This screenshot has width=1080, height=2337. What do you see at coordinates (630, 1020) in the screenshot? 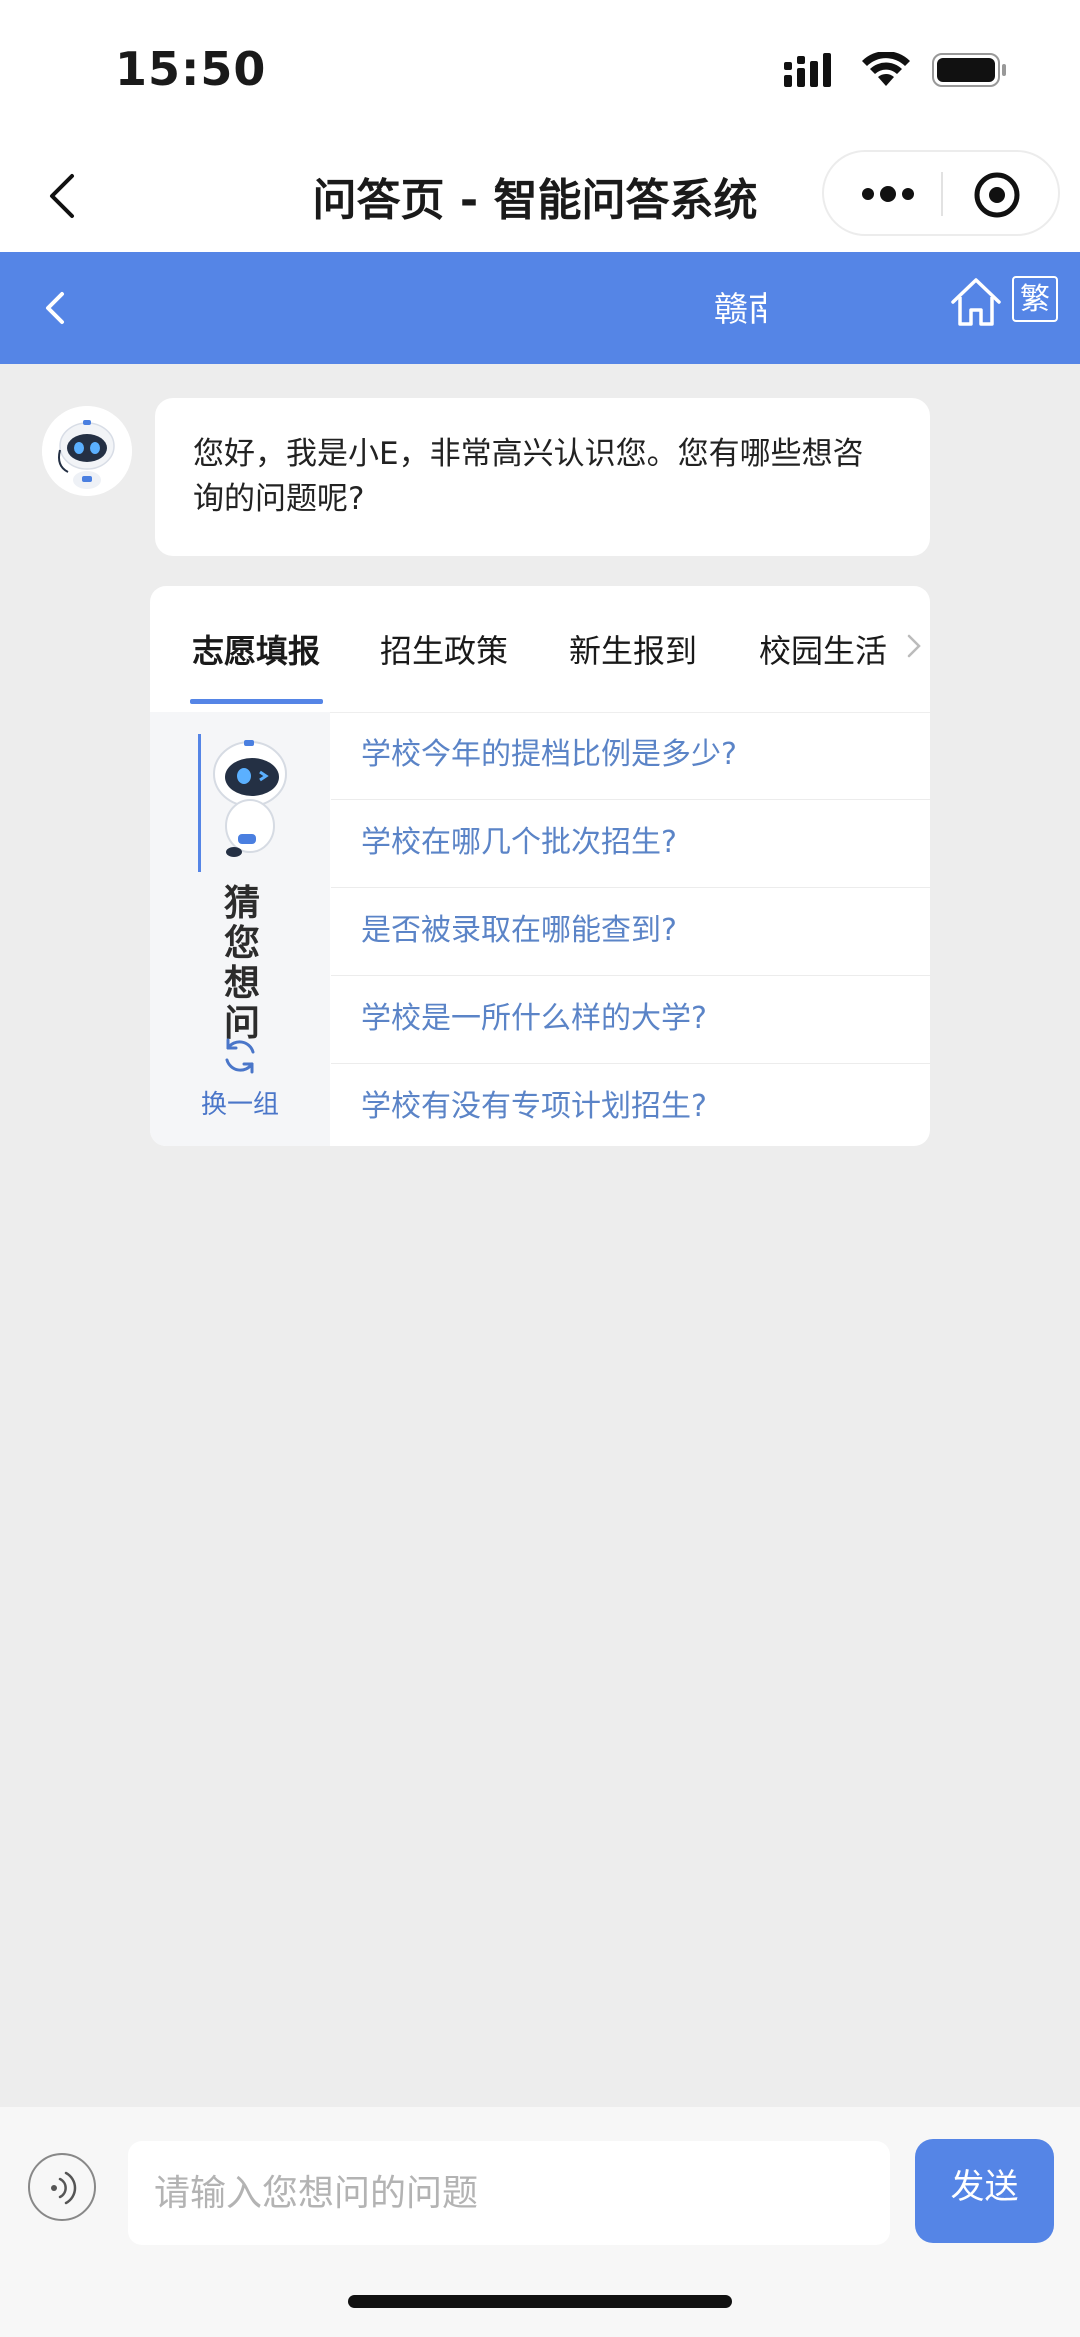
I see `question-item: 学校是一所什么样的大学?` at bounding box center [630, 1020].